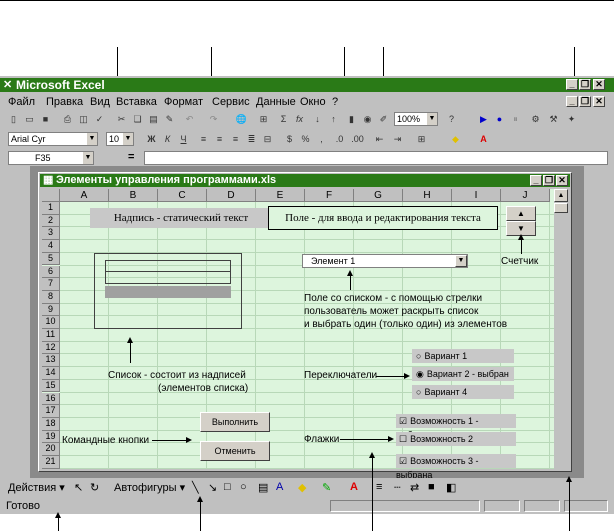 This screenshot has height=531, width=614. Describe the element at coordinates (51, 284) in the screenshot. I see `row-header: 7` at that location.